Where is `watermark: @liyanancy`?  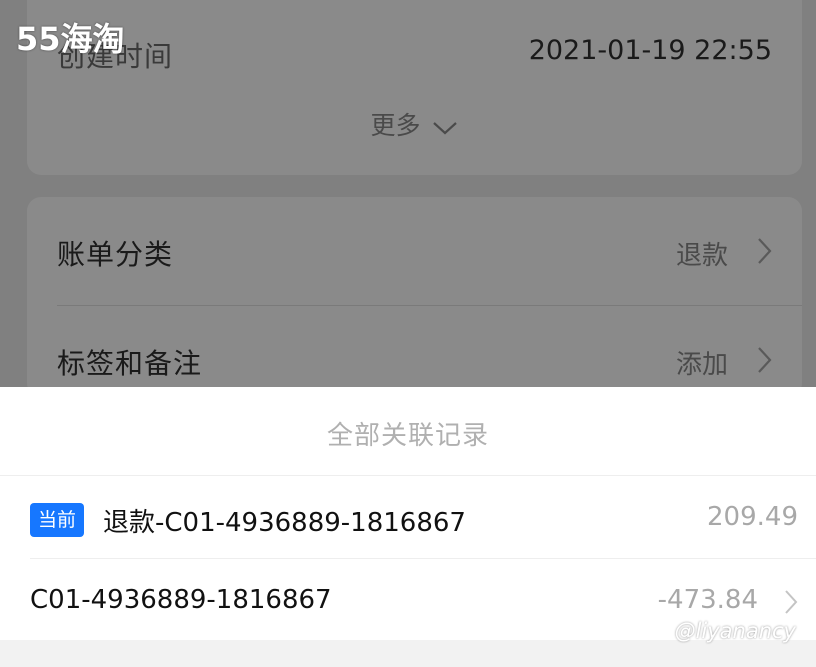 watermark: @liyanancy is located at coordinates (735, 631).